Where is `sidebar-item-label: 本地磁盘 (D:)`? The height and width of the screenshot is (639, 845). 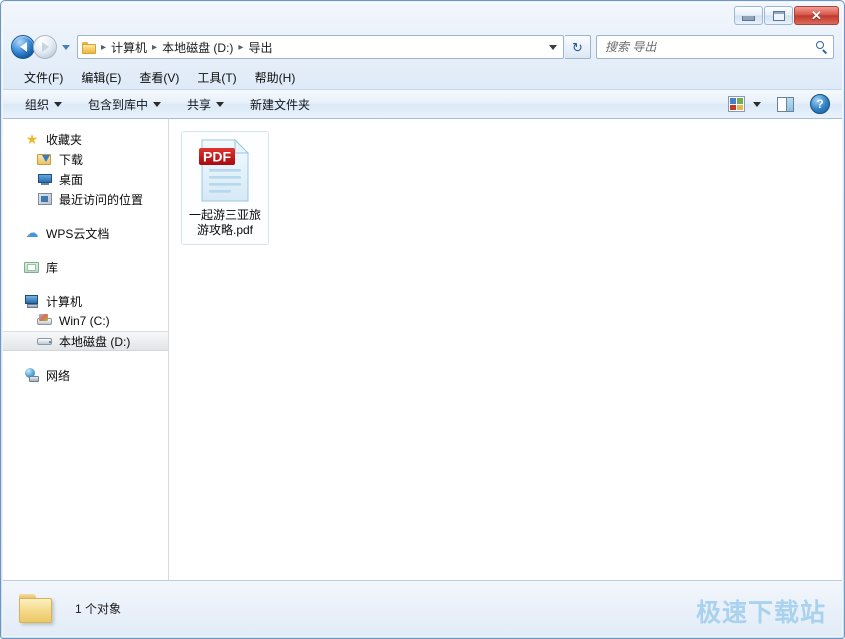 sidebar-item-label: 本地磁盘 (D:) is located at coordinates (95, 341).